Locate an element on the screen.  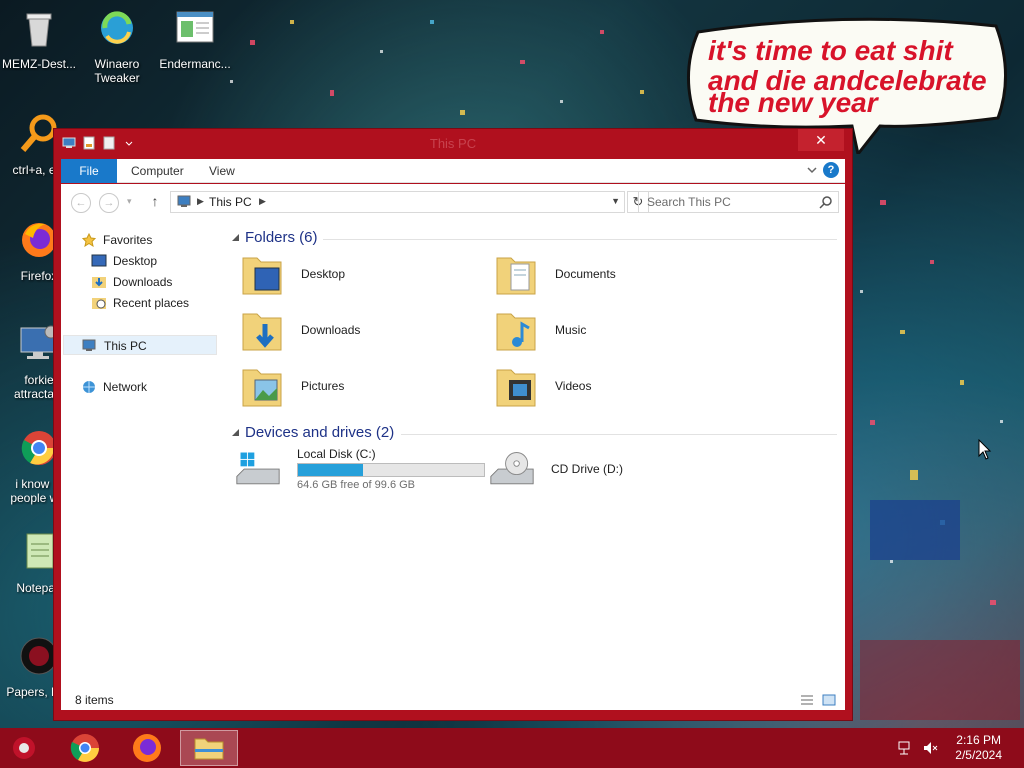
nav-label: Desktop is located at coordinates (135, 261).